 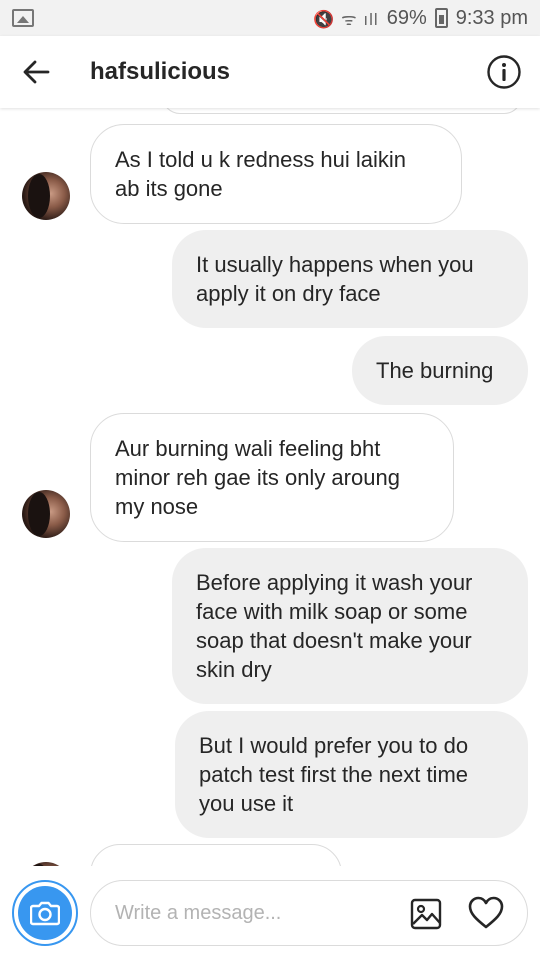 What do you see at coordinates (270, 18) in the screenshot?
I see `status-bar: 🔇 ᯤ ıll 69% 9:33 pm` at bounding box center [270, 18].